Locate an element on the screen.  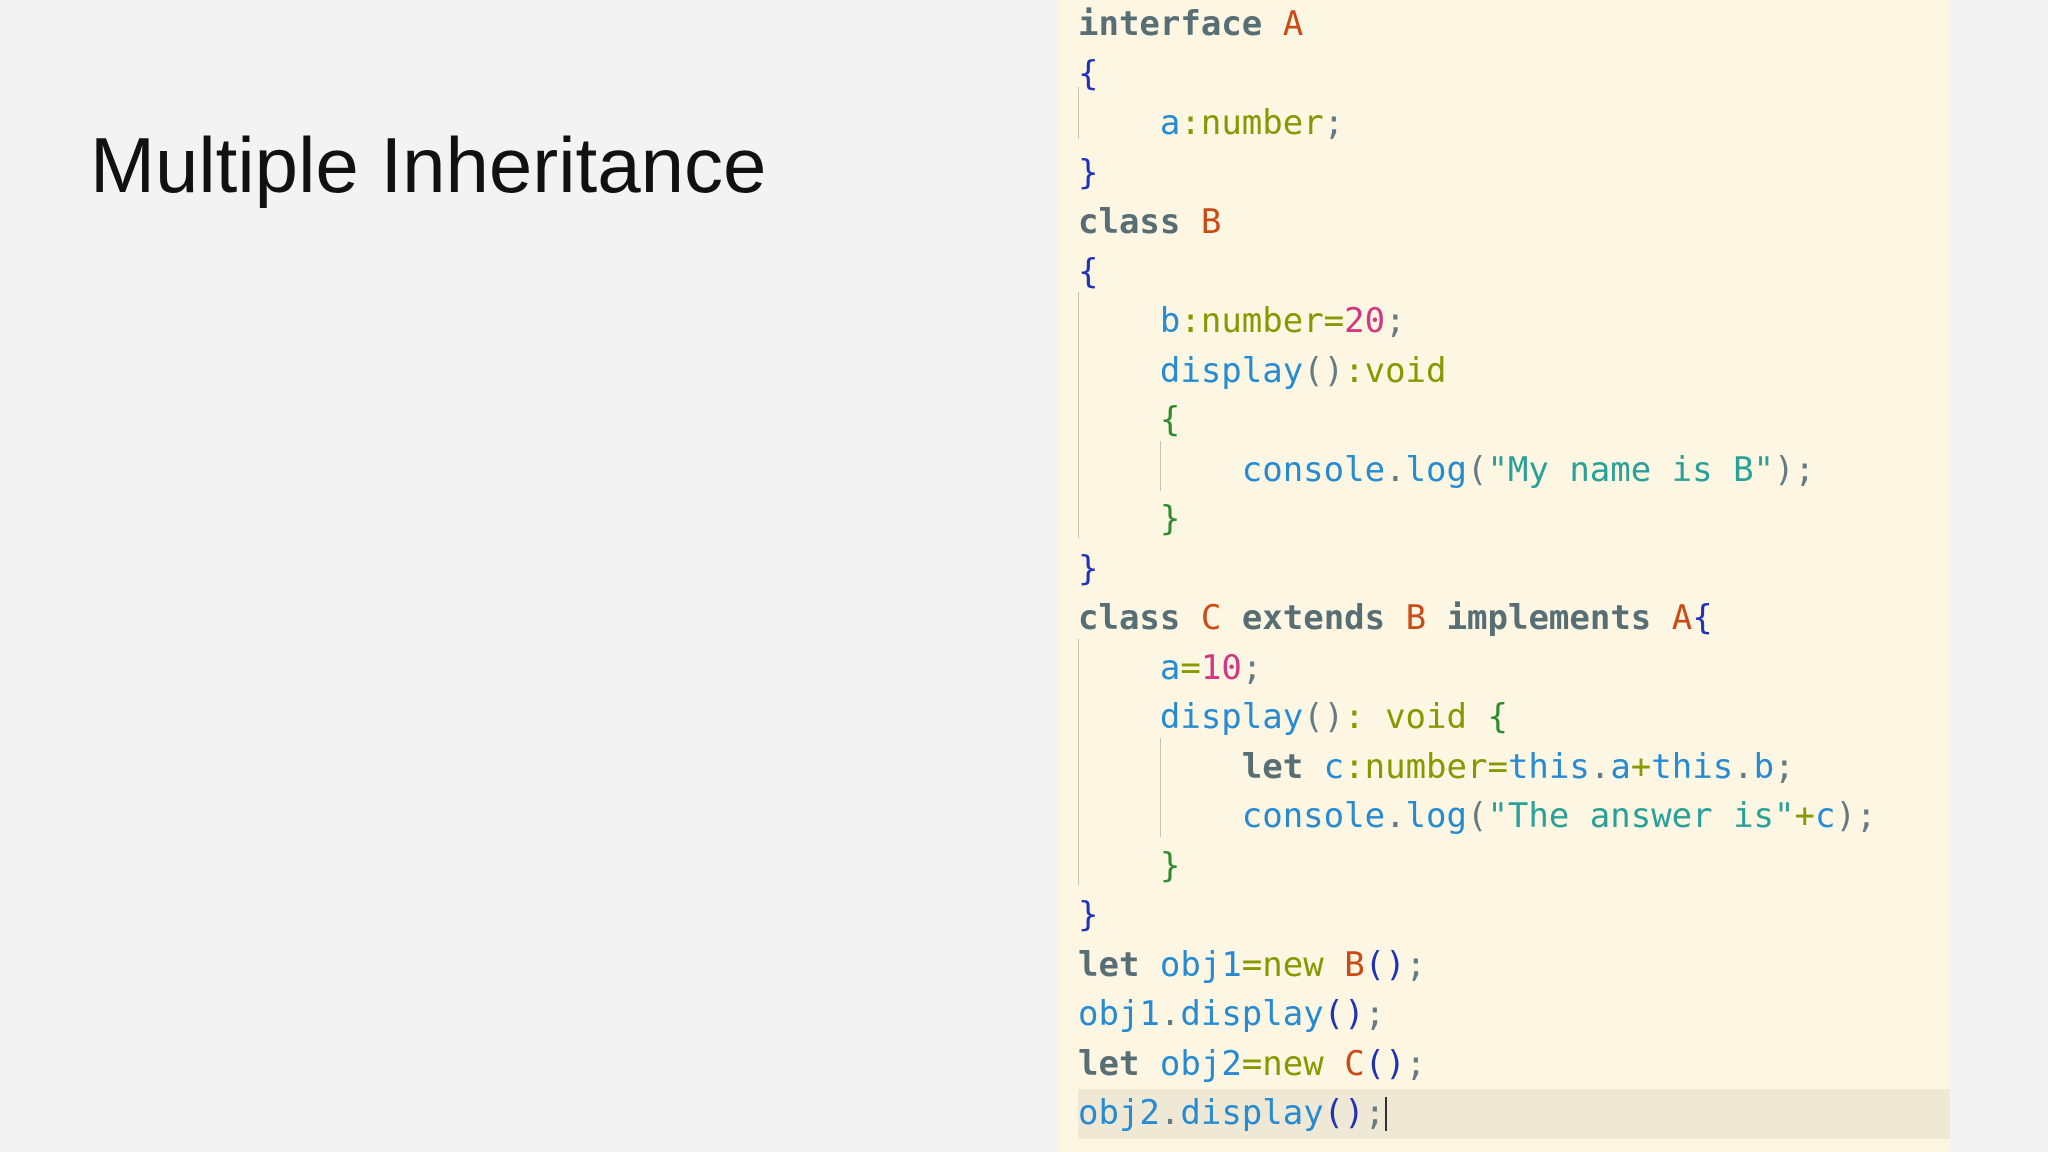
code-line: display(): void { is located at coordinates (1514, 718).